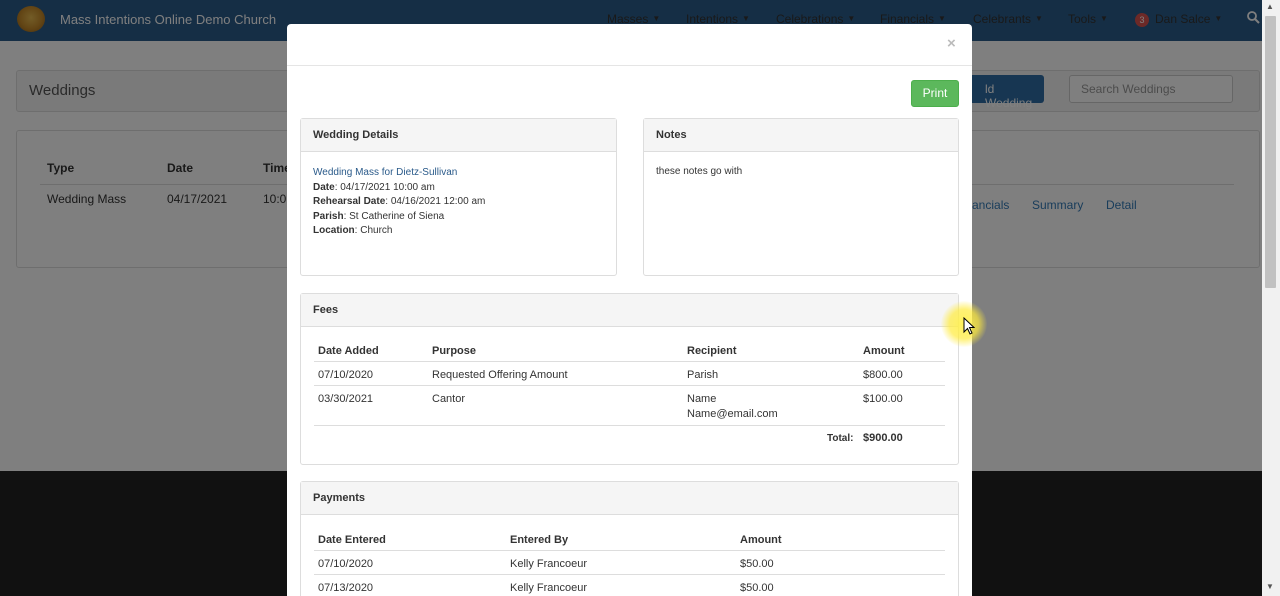 The width and height of the screenshot is (1280, 596). Describe the element at coordinates (840, 438) in the screenshot. I see `fees-total-label: Total:` at that location.